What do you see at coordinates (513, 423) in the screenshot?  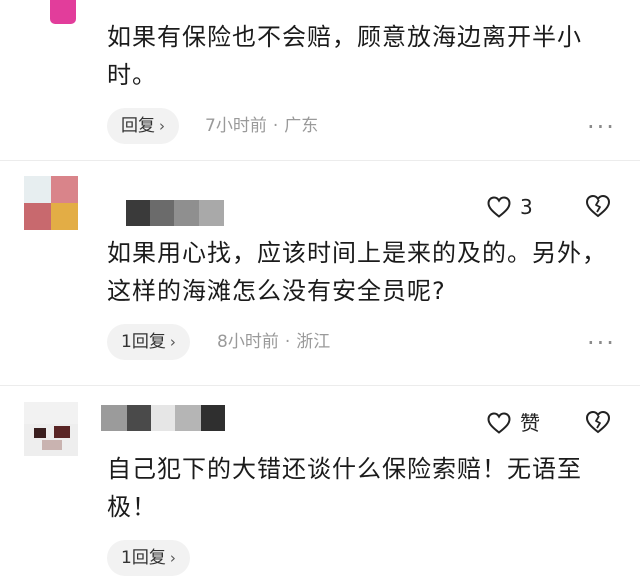 I see `like-button: 赞` at bounding box center [513, 423].